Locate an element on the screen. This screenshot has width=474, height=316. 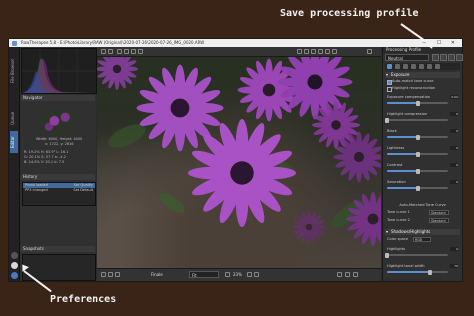
flower-main is located at coordinates (242, 173).